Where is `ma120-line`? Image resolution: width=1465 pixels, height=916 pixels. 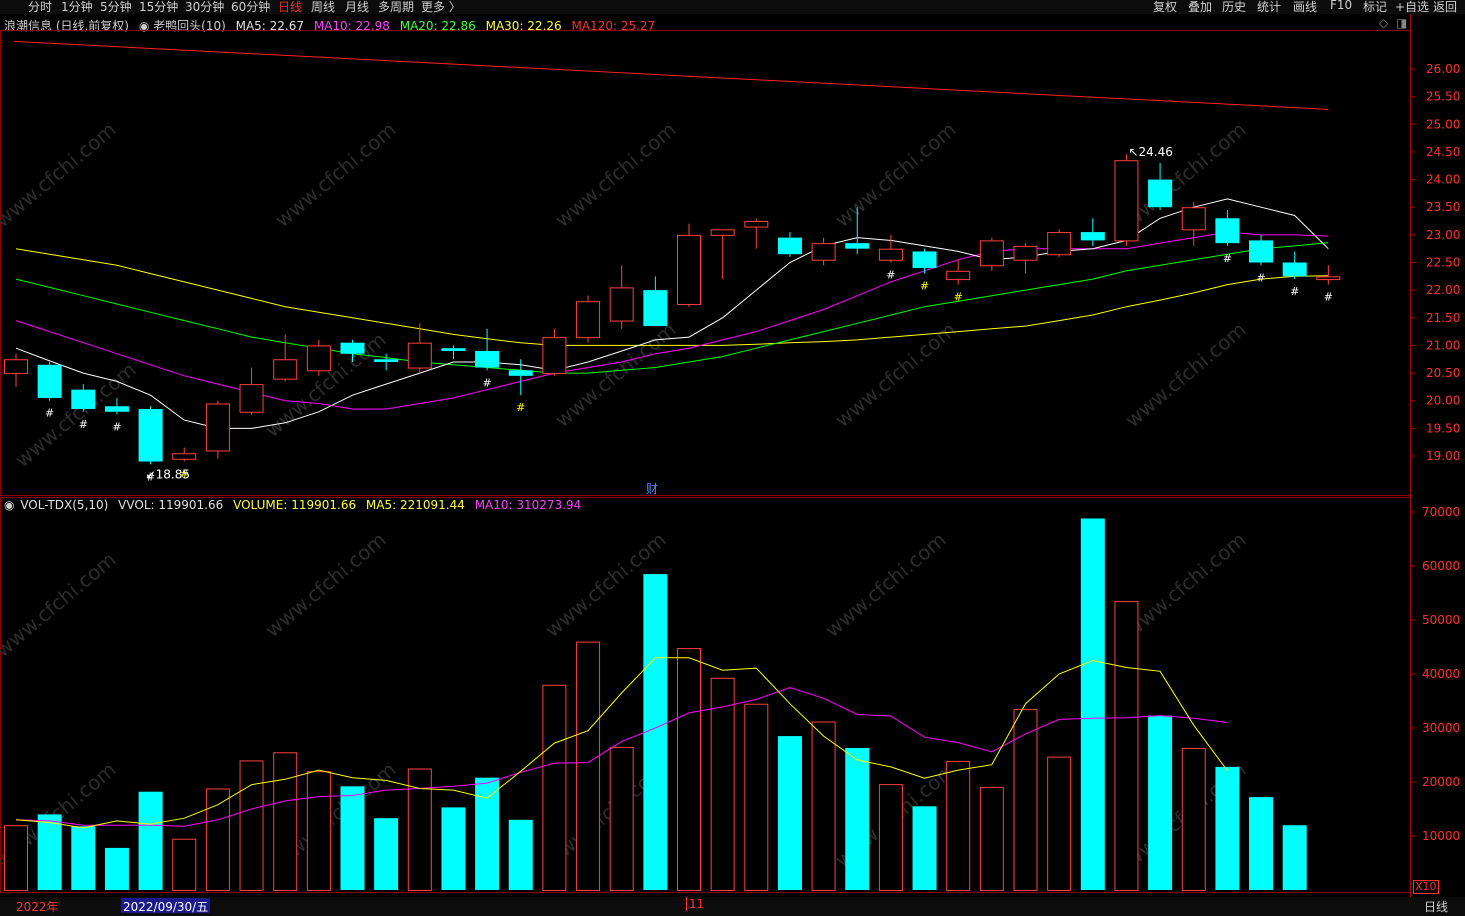
ma120-line is located at coordinates (671, 75).